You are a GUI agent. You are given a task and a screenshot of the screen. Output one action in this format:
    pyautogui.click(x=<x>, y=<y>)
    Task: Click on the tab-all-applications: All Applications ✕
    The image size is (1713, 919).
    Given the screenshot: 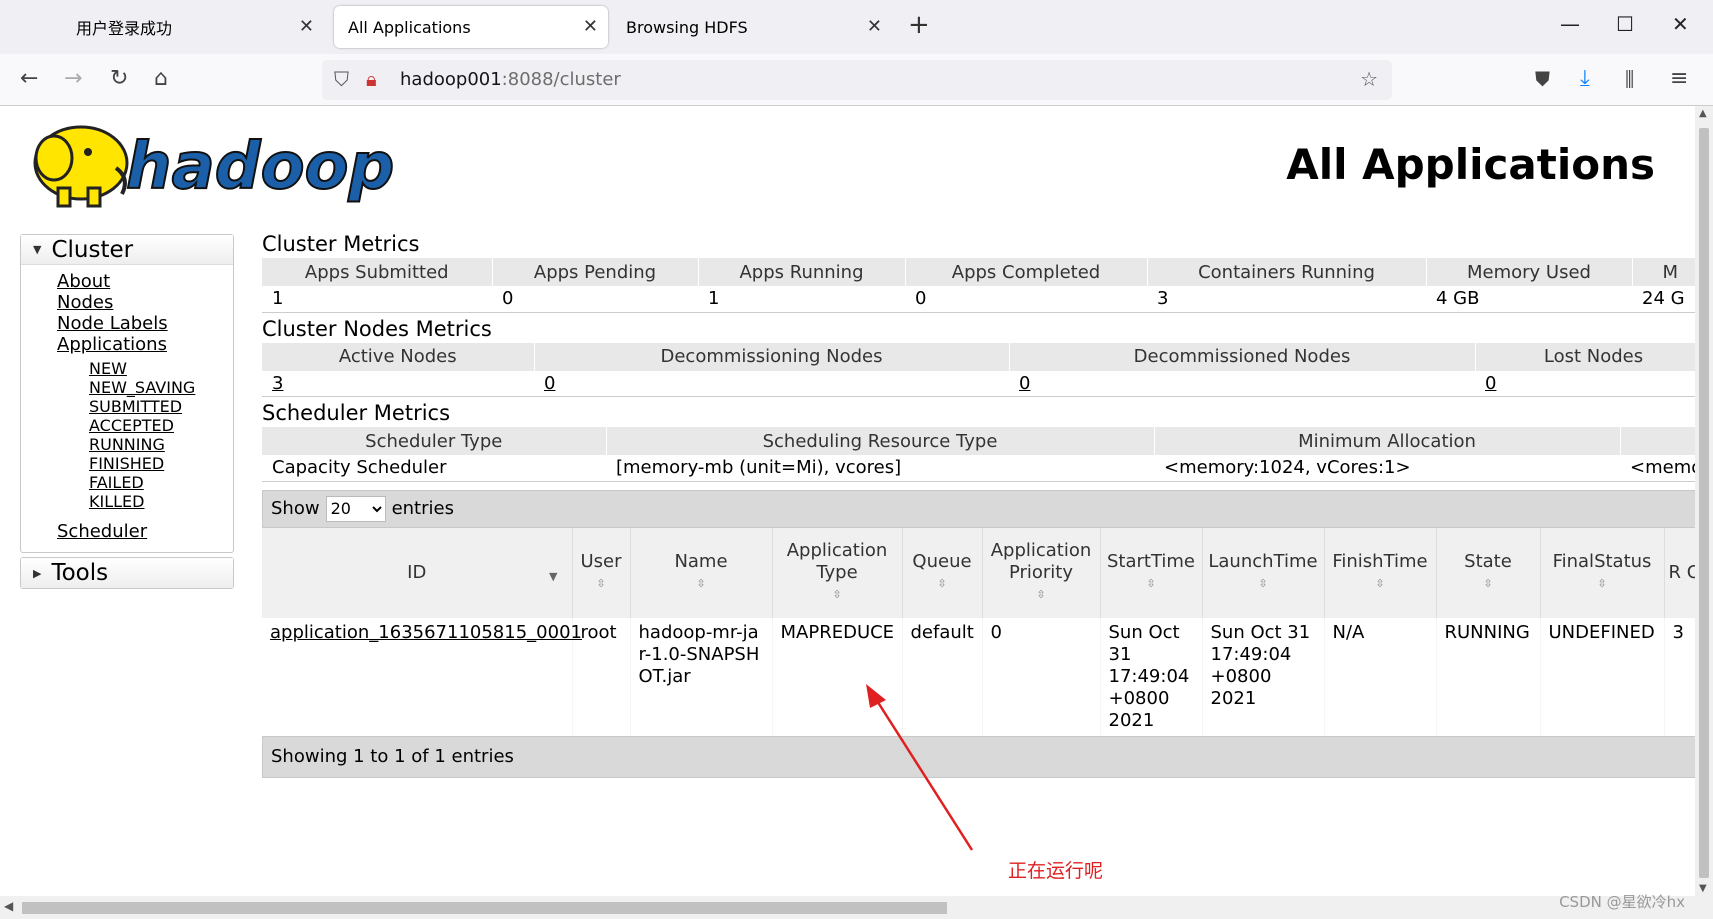 What is the action you would take?
    pyautogui.click(x=471, y=27)
    